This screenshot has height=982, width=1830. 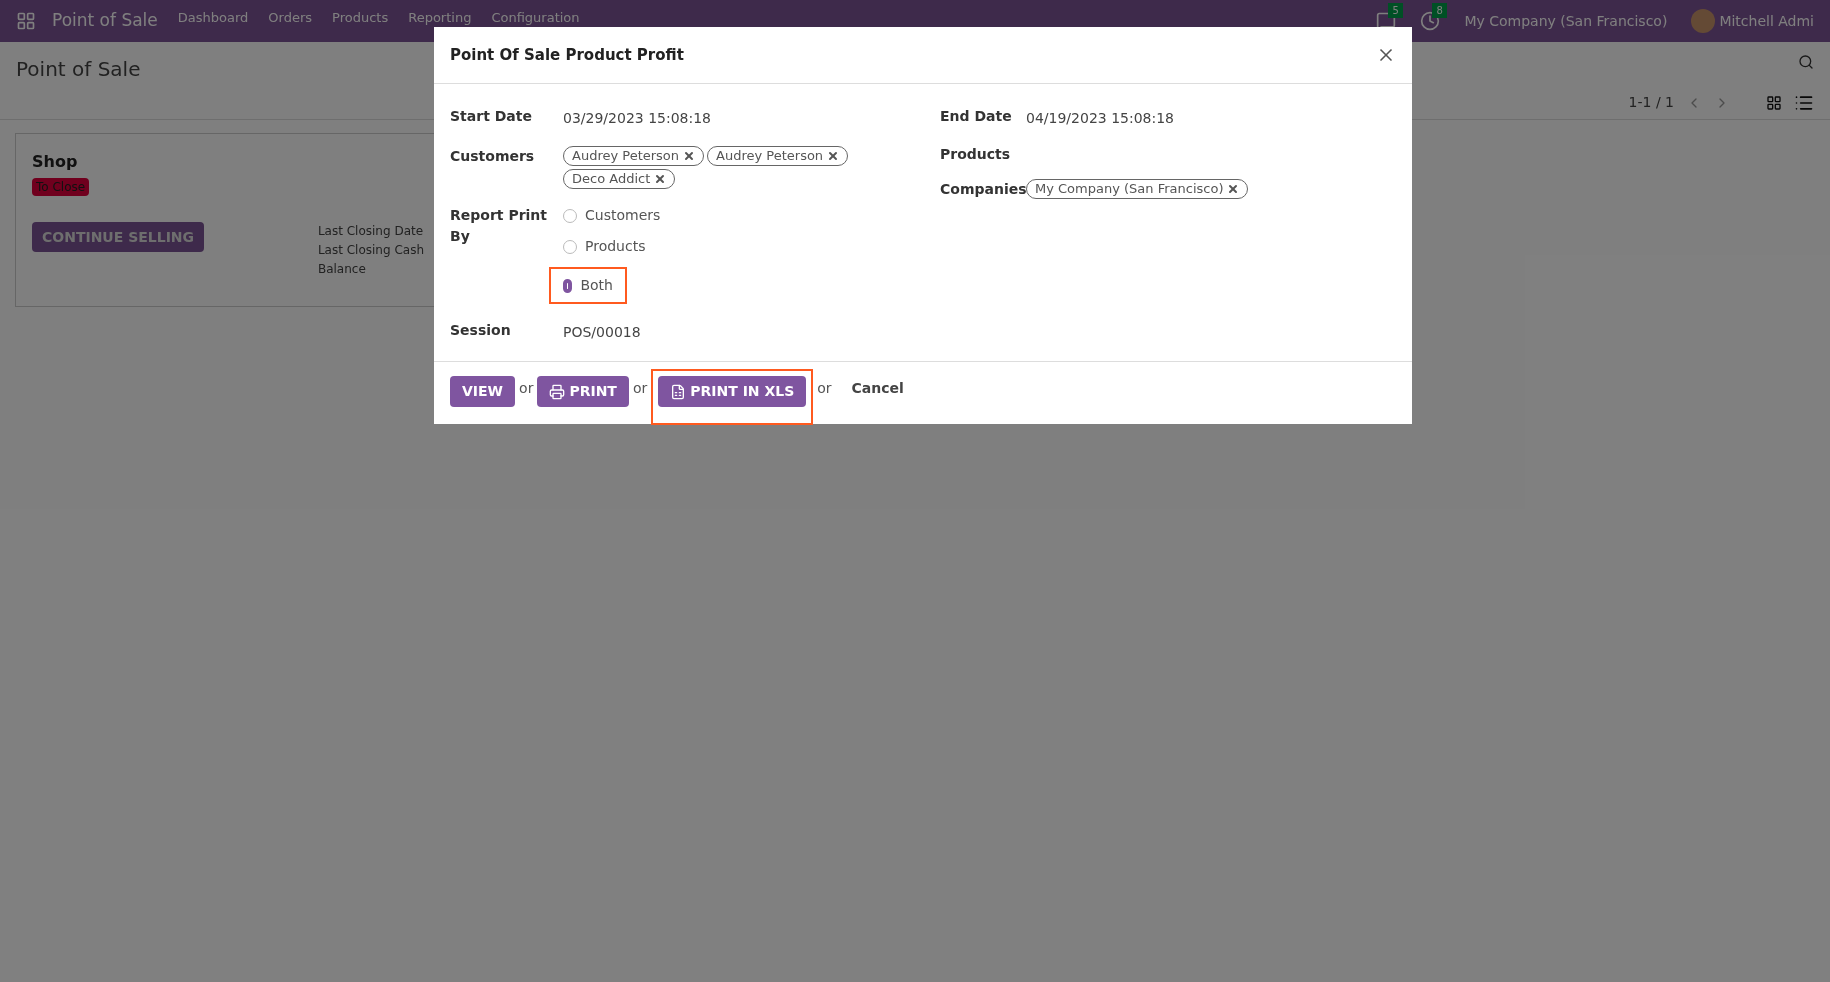 I want to click on action-button: PRINT IN XLS, so click(x=732, y=391).